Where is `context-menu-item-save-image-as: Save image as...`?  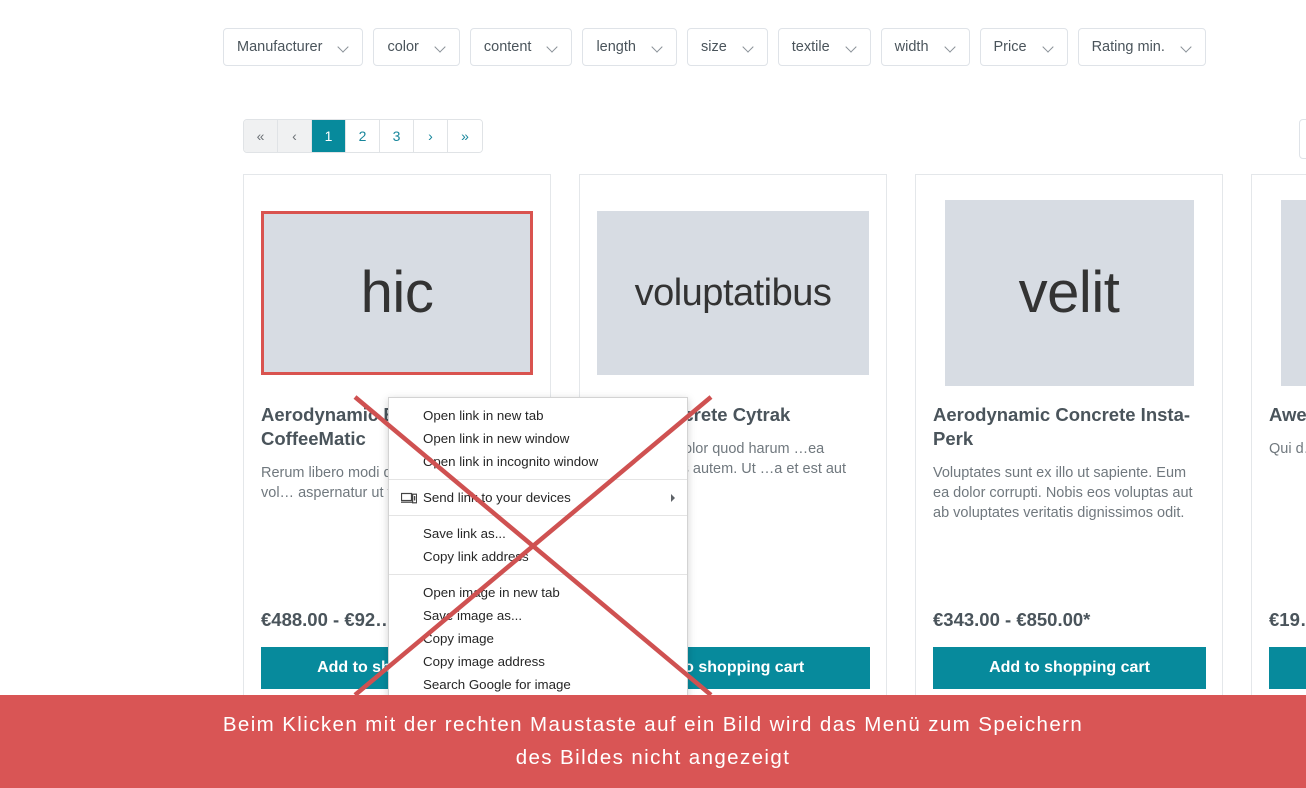
context-menu-item-save-image-as: Save image as... is located at coordinates (538, 615).